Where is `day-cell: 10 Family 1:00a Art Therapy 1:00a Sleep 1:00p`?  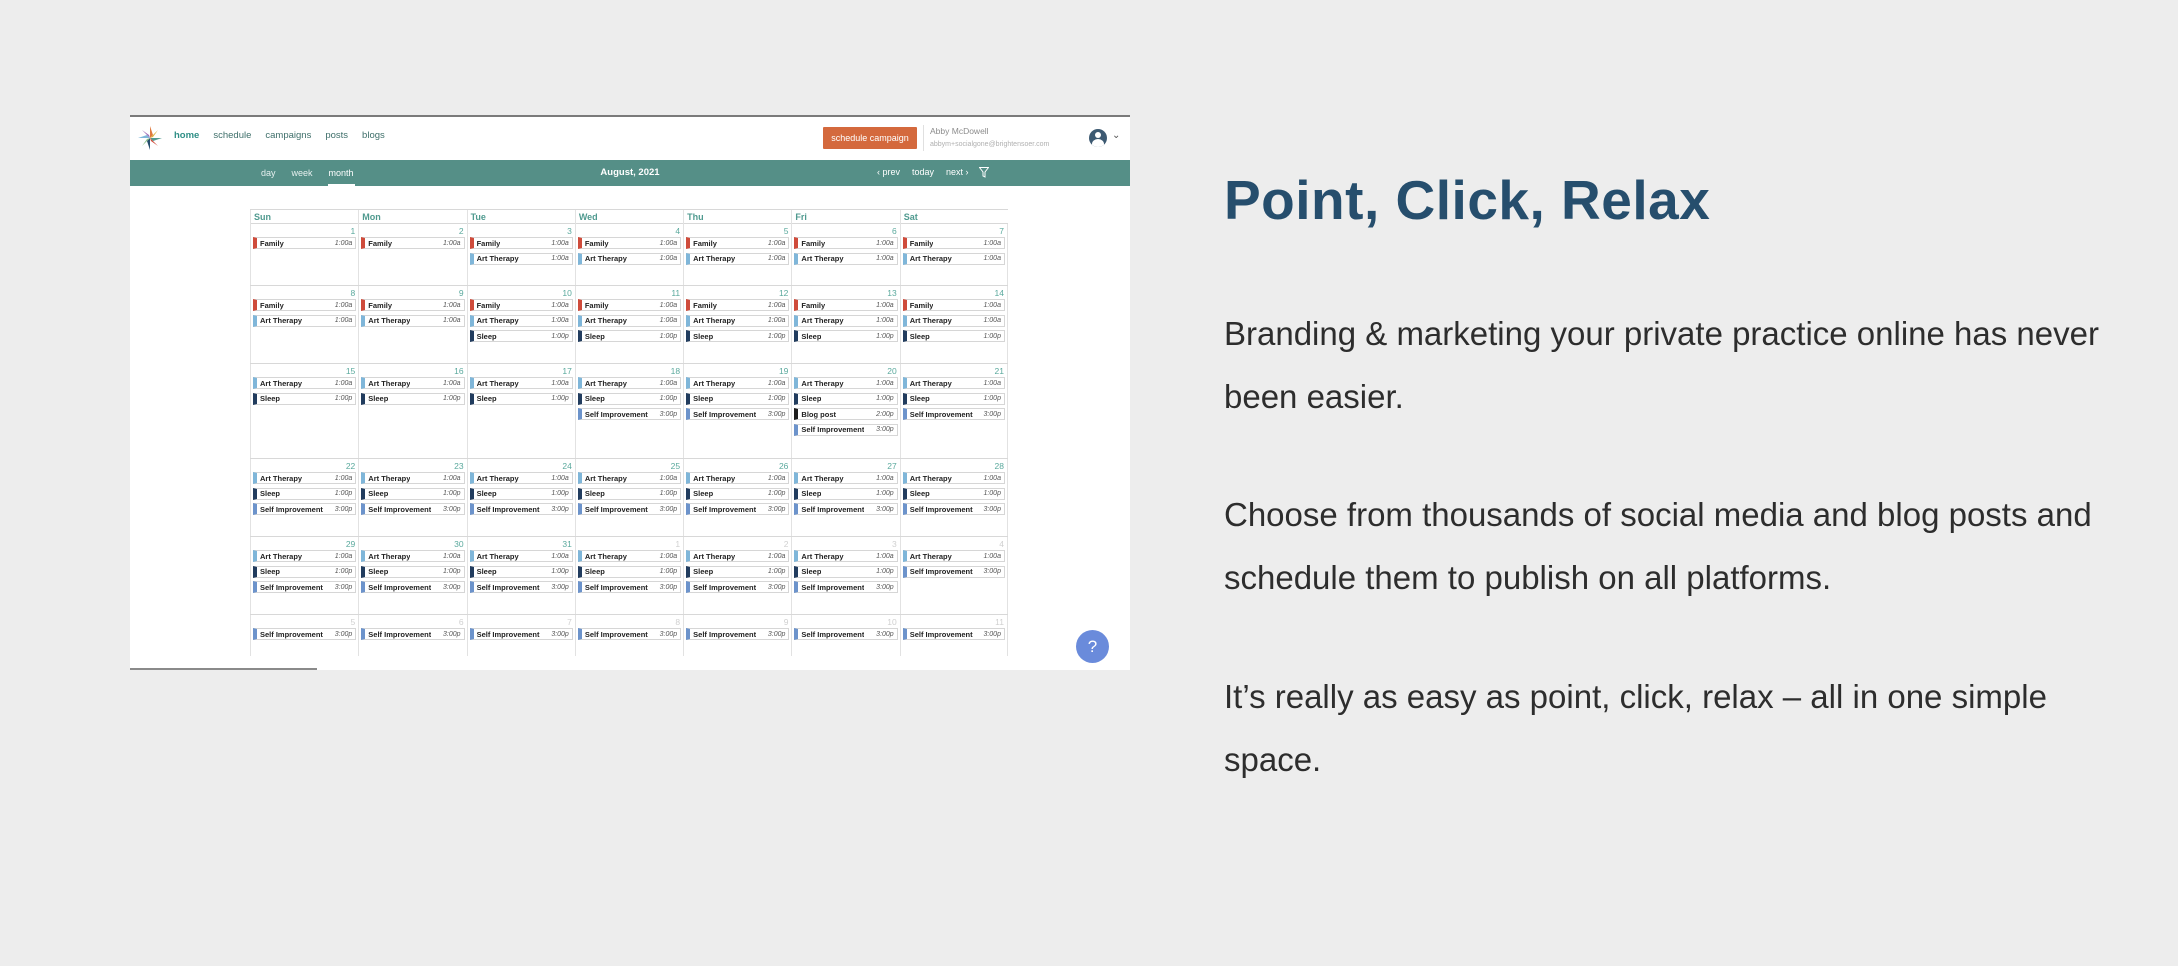
day-cell: 10 Family 1:00a Art Therapy 1:00a Sleep 1:00p is located at coordinates (520, 324).